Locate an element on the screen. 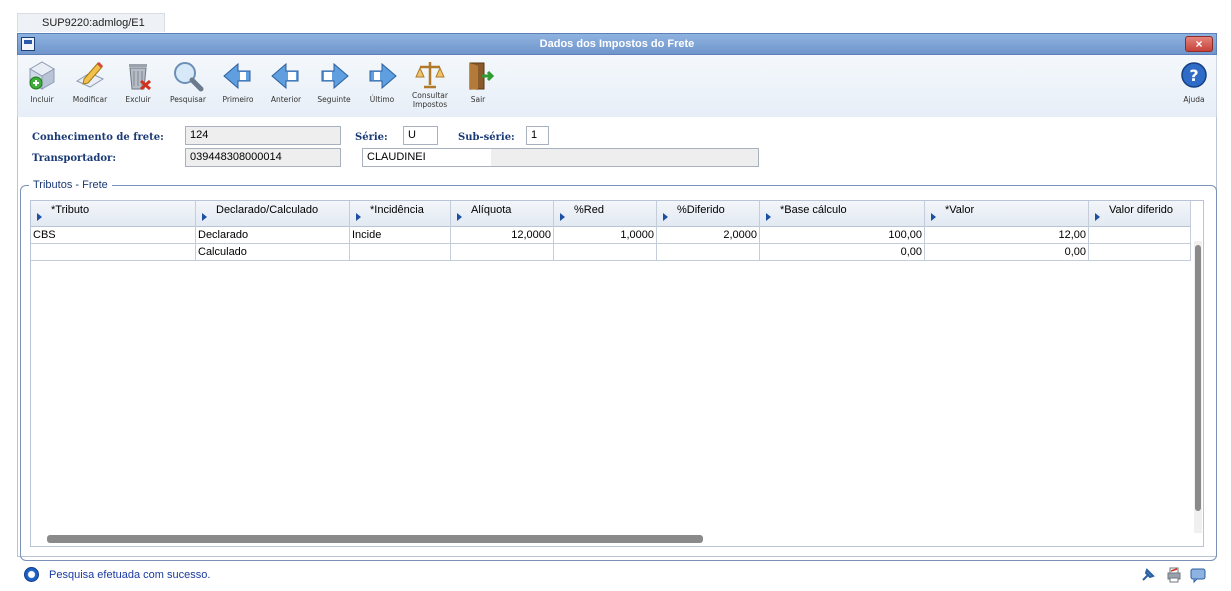  horizontal-scrollbar-thumb is located at coordinates (375, 539).